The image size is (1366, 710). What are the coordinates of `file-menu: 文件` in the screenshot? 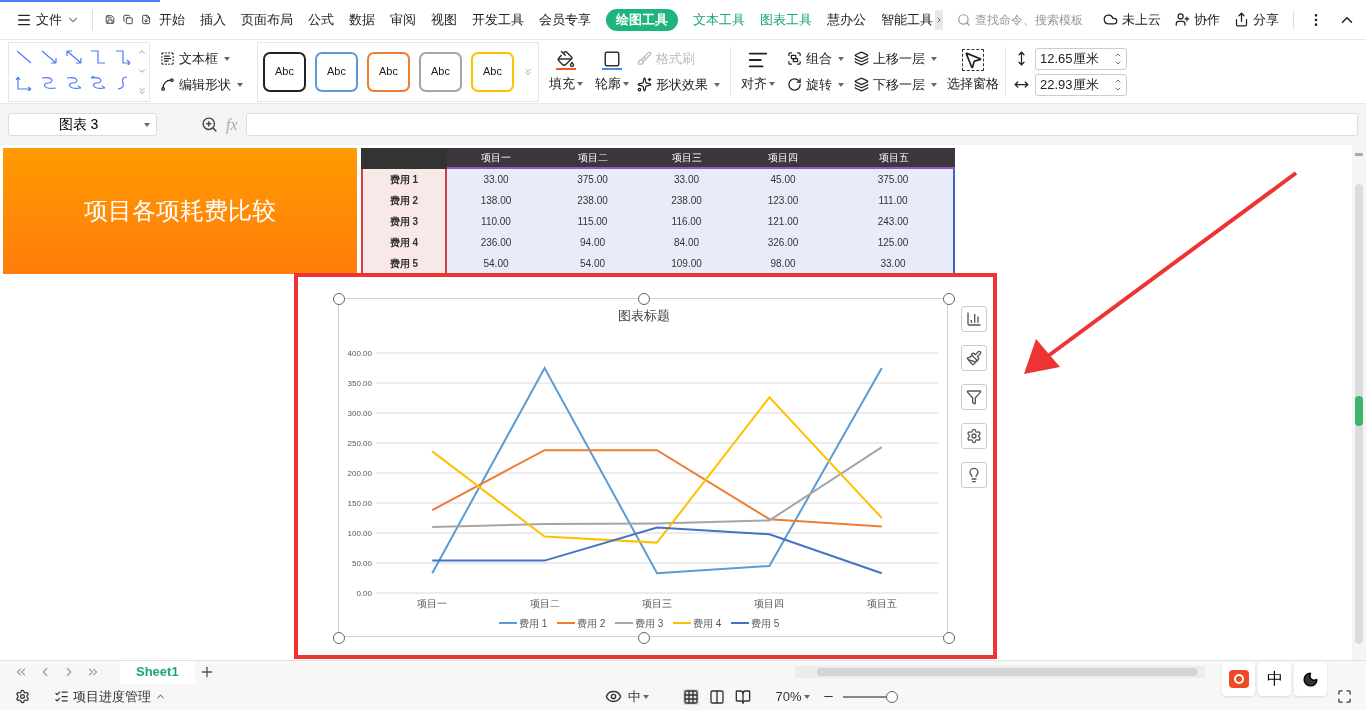 It's located at (48, 19).